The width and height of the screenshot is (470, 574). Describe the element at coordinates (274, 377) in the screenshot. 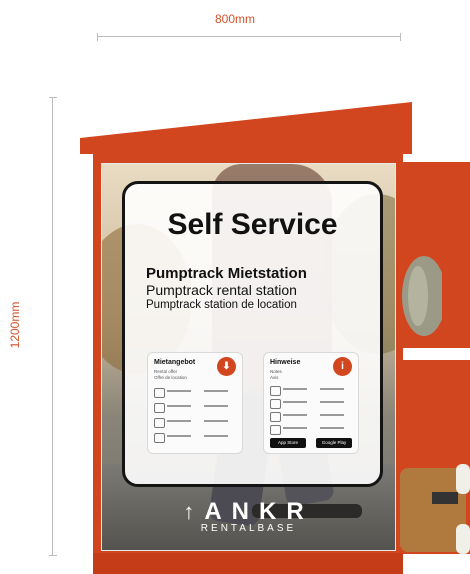

I see `info-card-sub-fr: Avis` at that location.